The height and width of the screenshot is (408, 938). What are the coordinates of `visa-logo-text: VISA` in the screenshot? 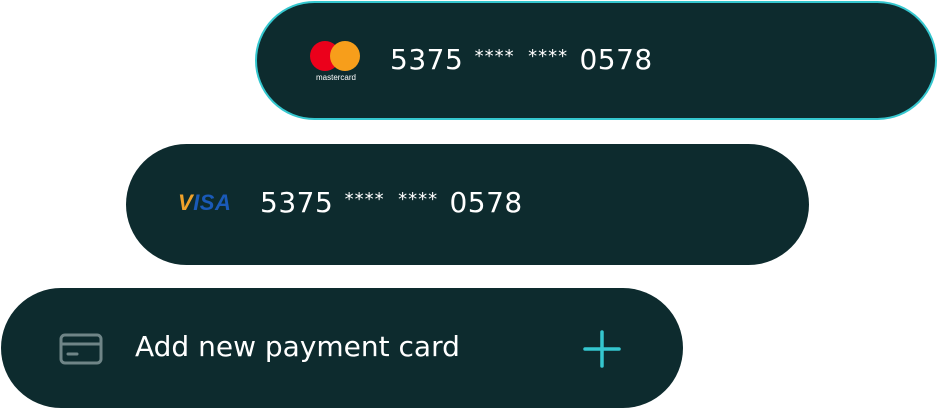 It's located at (205, 202).